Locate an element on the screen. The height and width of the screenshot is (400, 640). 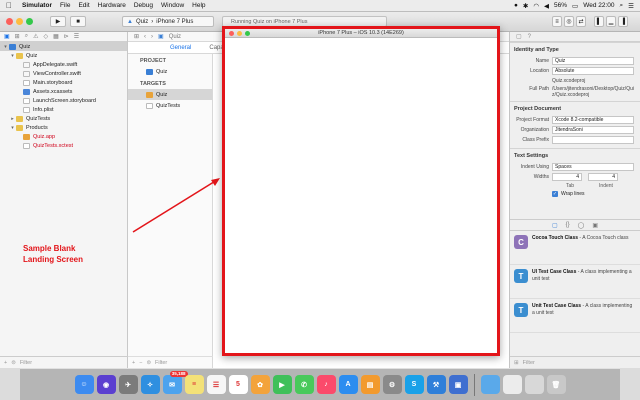
simulator-title: iPhone 7 Plus – iOS 10.3 (14E269) is located at coordinates (361, 33).